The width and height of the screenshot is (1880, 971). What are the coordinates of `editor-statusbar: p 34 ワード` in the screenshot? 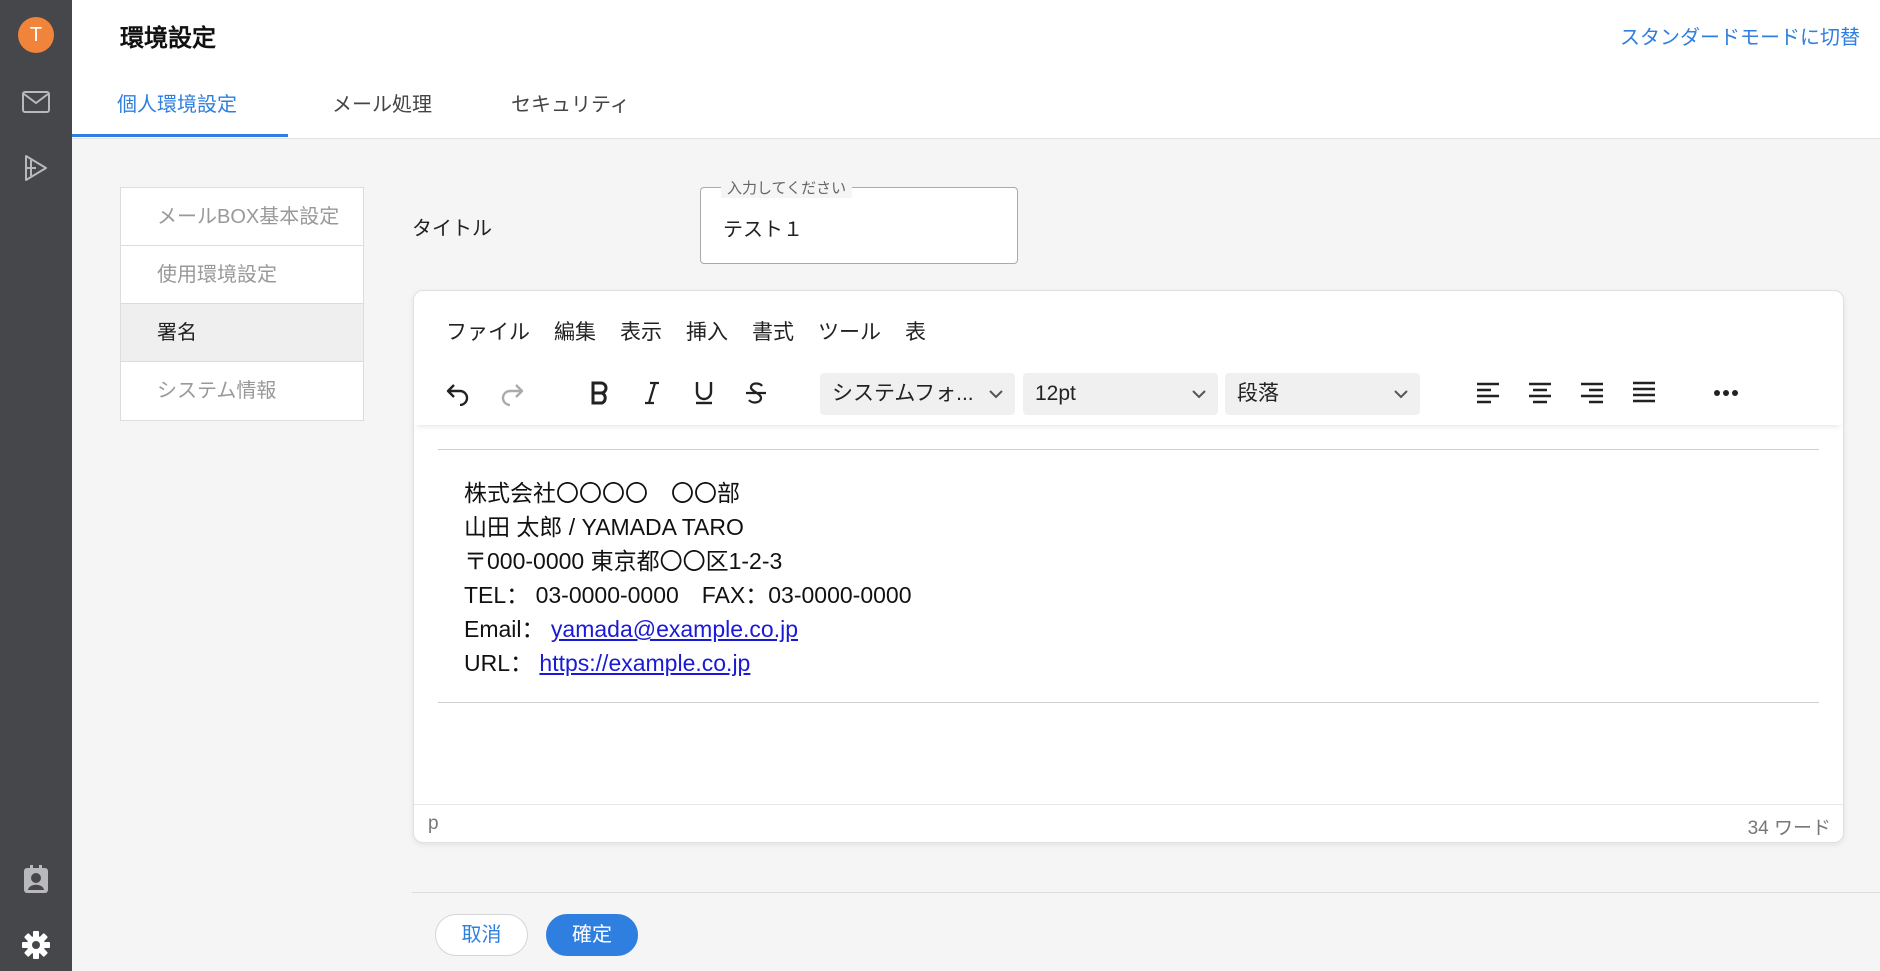 It's located at (1128, 823).